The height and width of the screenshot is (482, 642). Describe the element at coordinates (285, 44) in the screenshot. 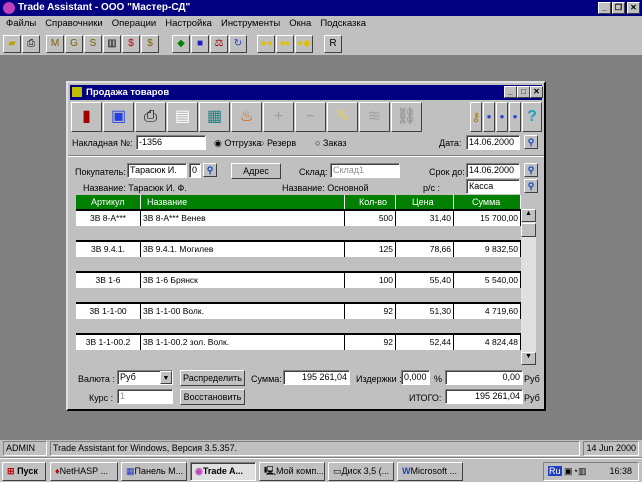

I see `arrow-right-icon: ●▸` at that location.